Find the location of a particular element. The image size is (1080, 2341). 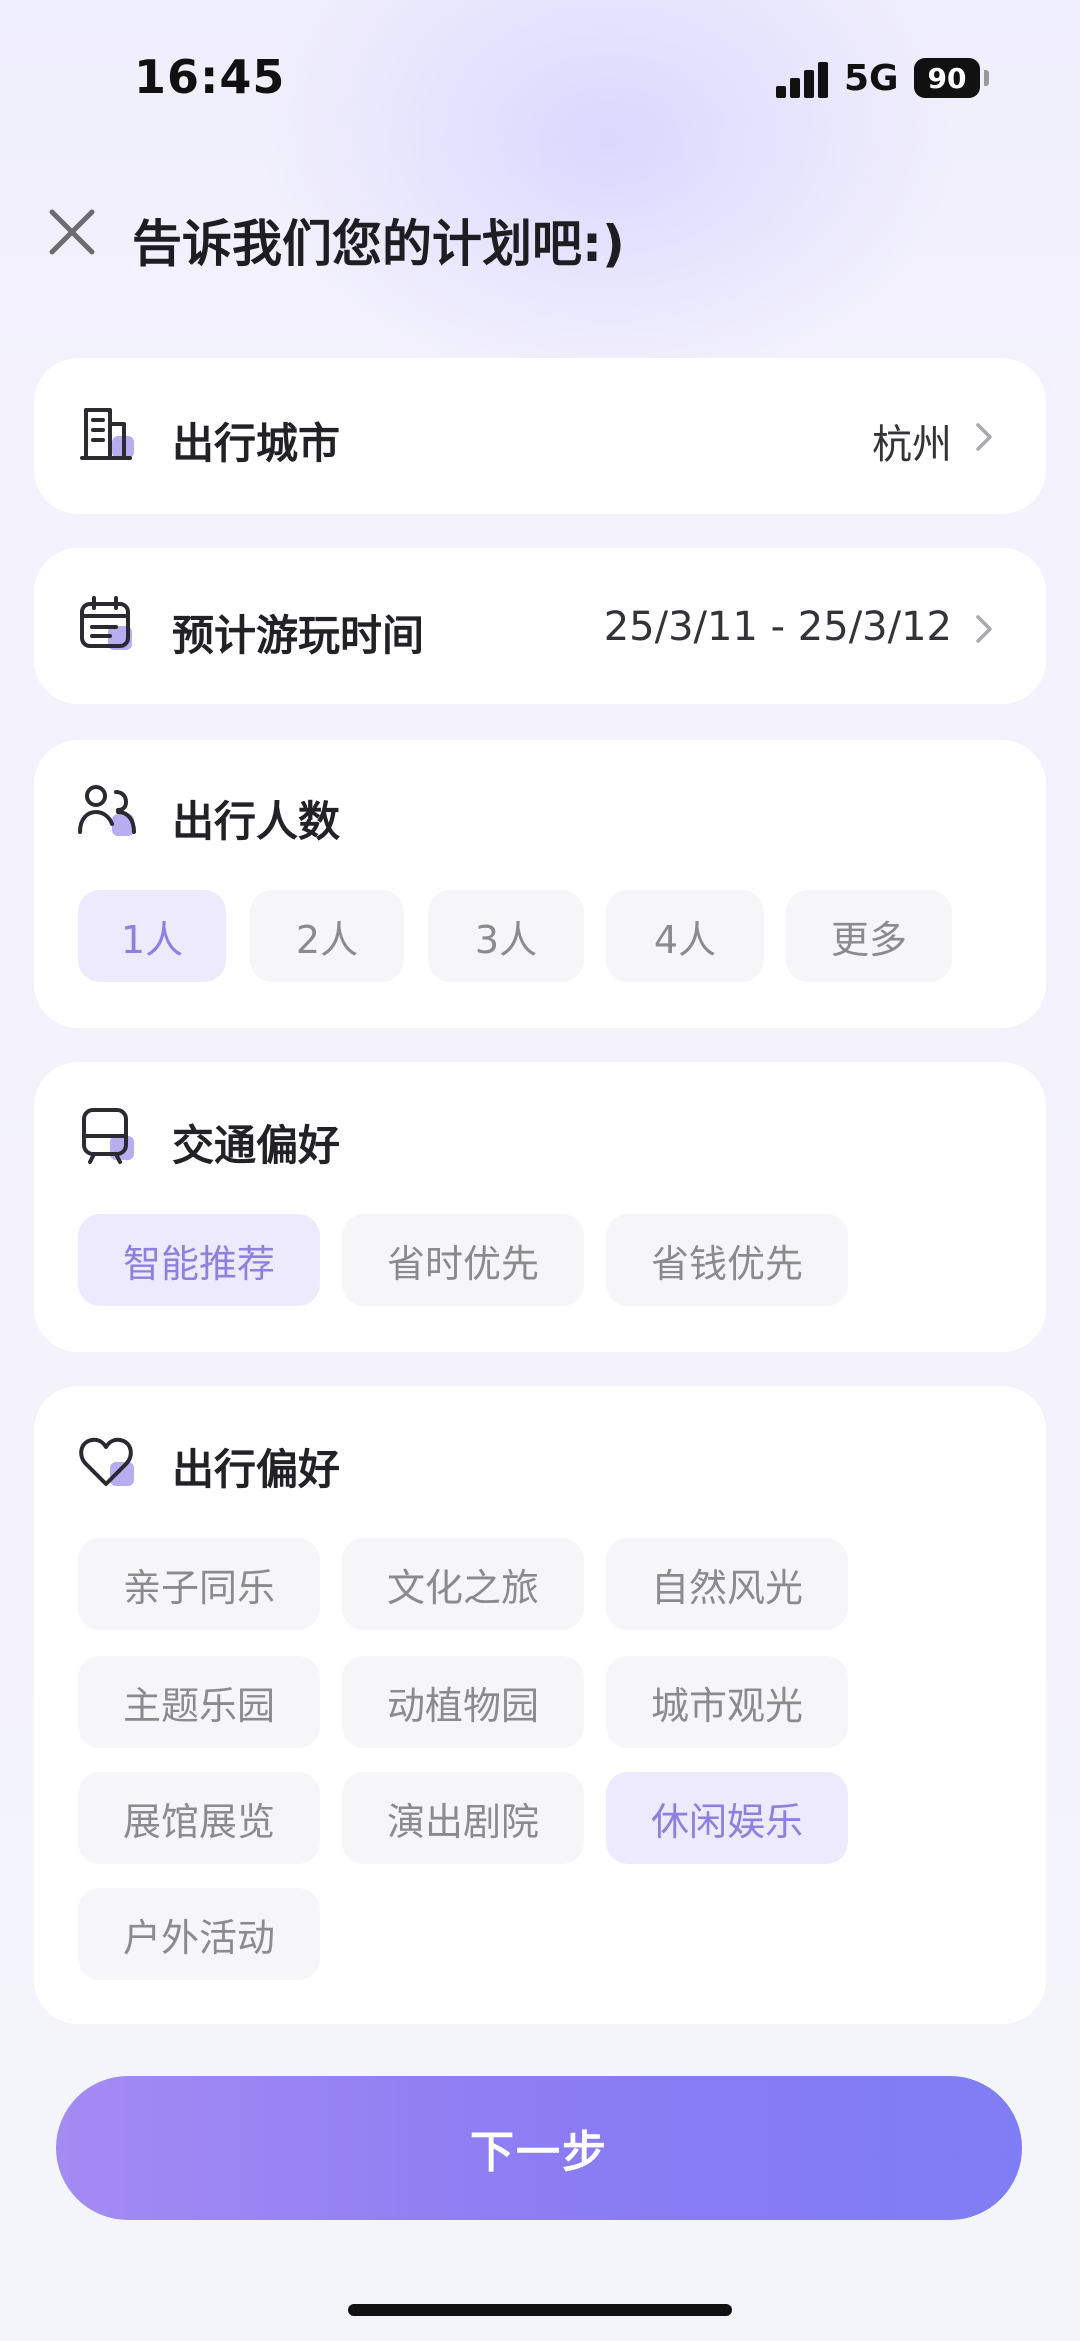

people-card: 出行人数 1人 2人 3人 4人 更多 is located at coordinates (540, 884).